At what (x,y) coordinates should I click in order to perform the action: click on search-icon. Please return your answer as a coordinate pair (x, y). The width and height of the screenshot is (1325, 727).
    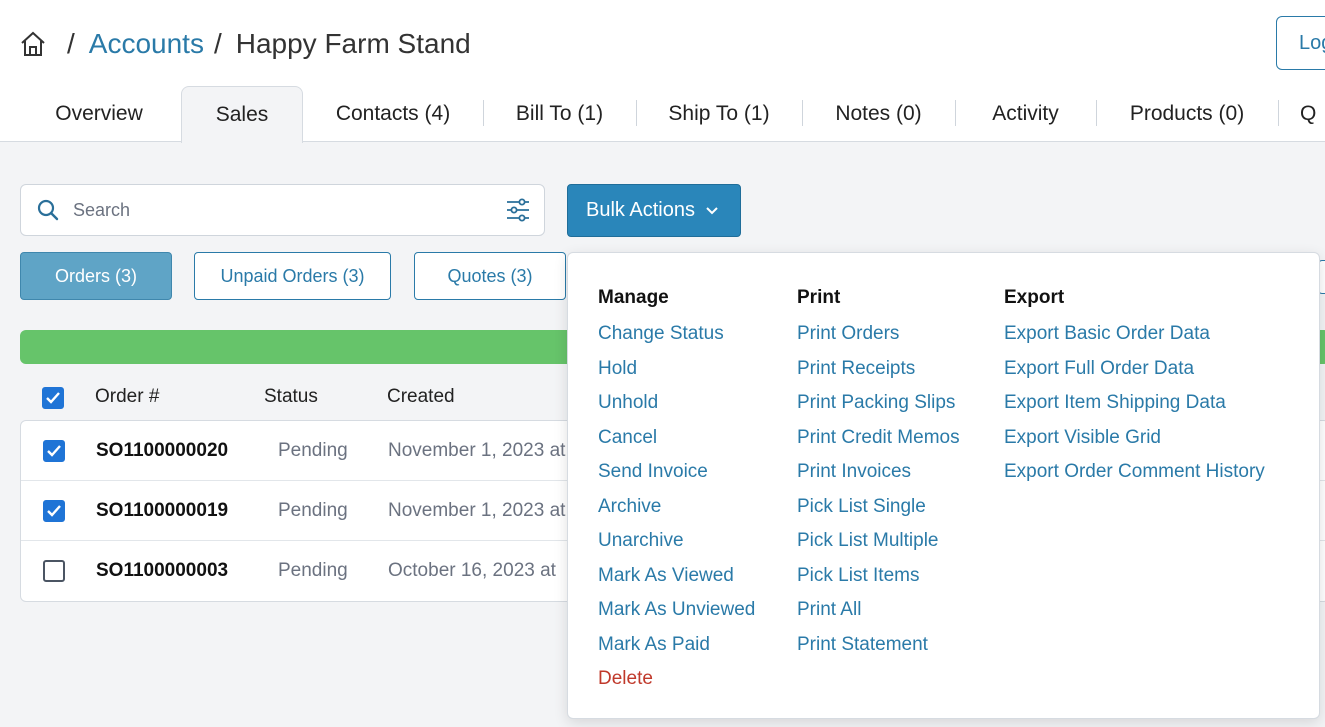
    Looking at the image, I should click on (48, 210).